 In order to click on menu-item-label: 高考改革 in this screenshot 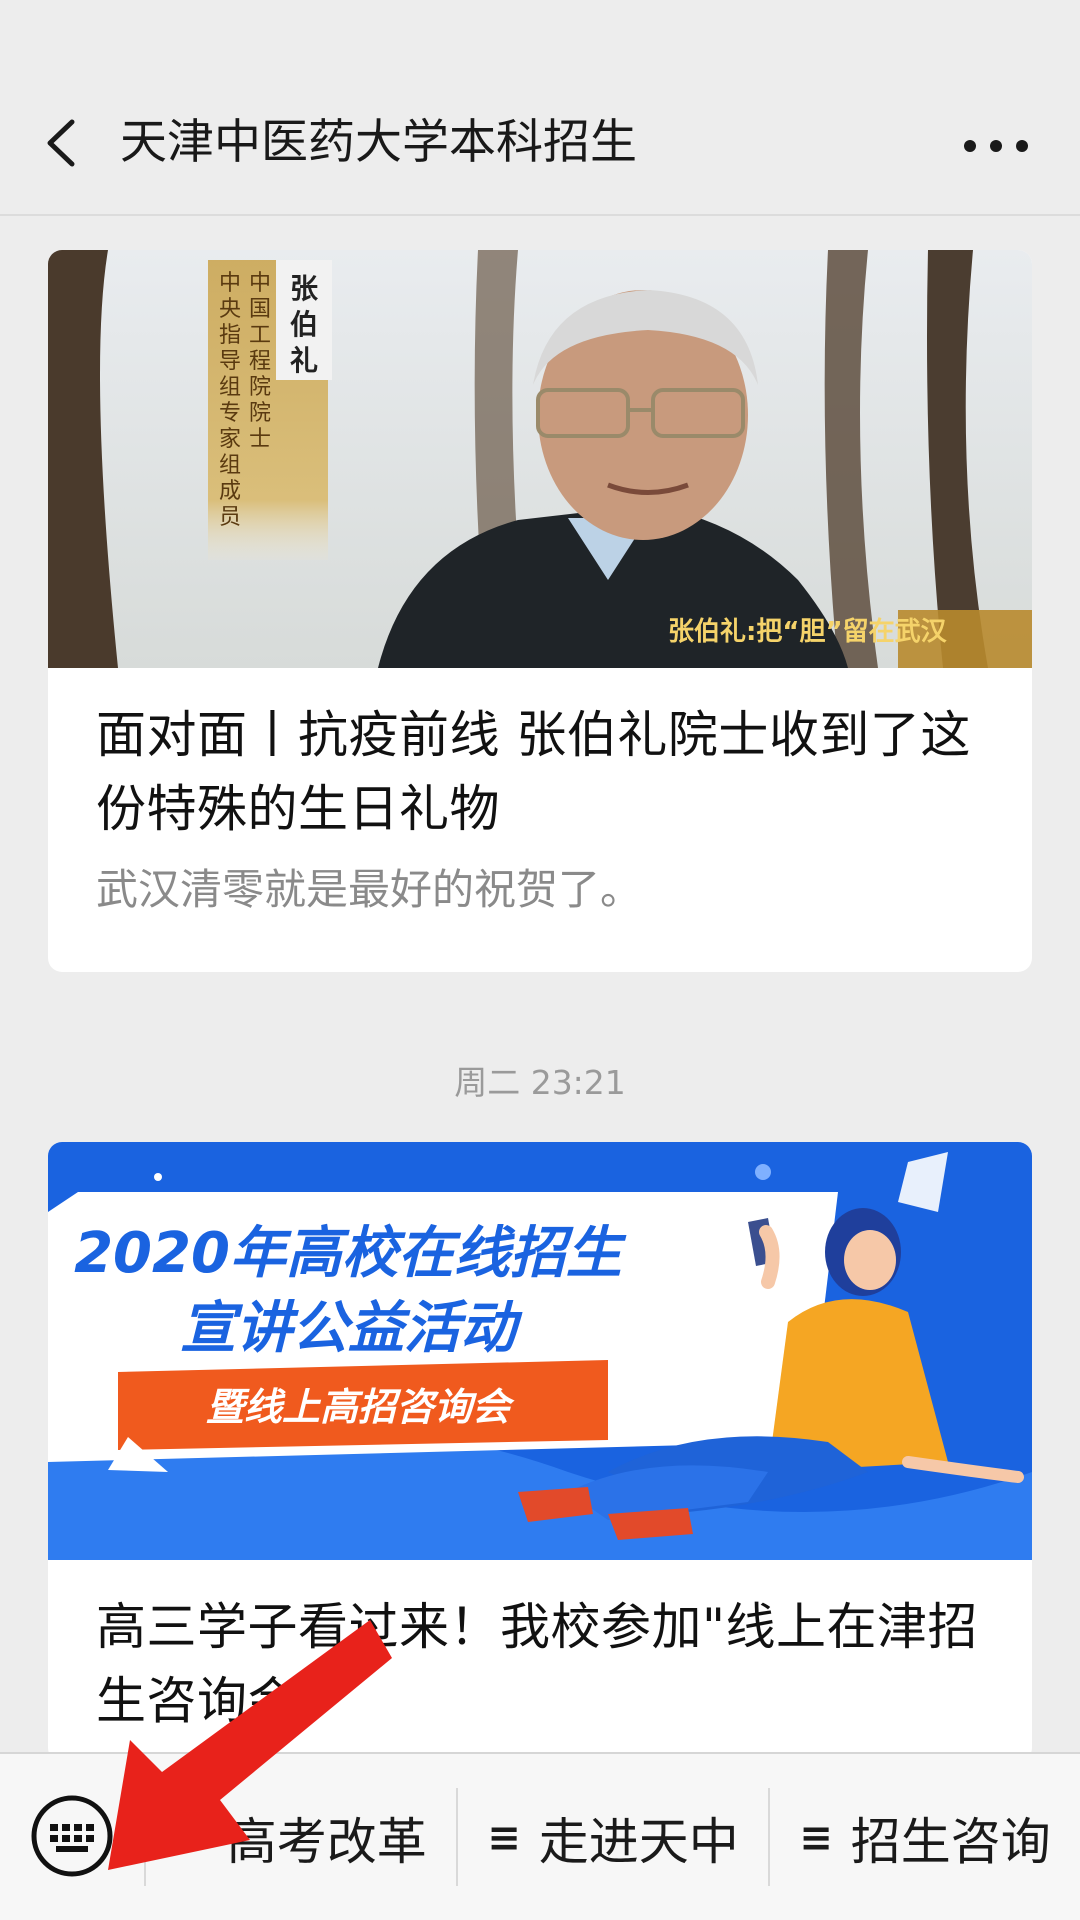, I will do `click(326, 1842)`.